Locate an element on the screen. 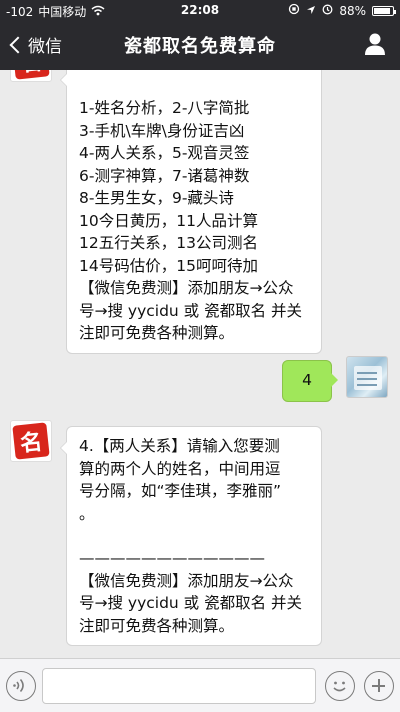 This screenshot has width=400, height=712. message-line: 4 is located at coordinates (307, 380).